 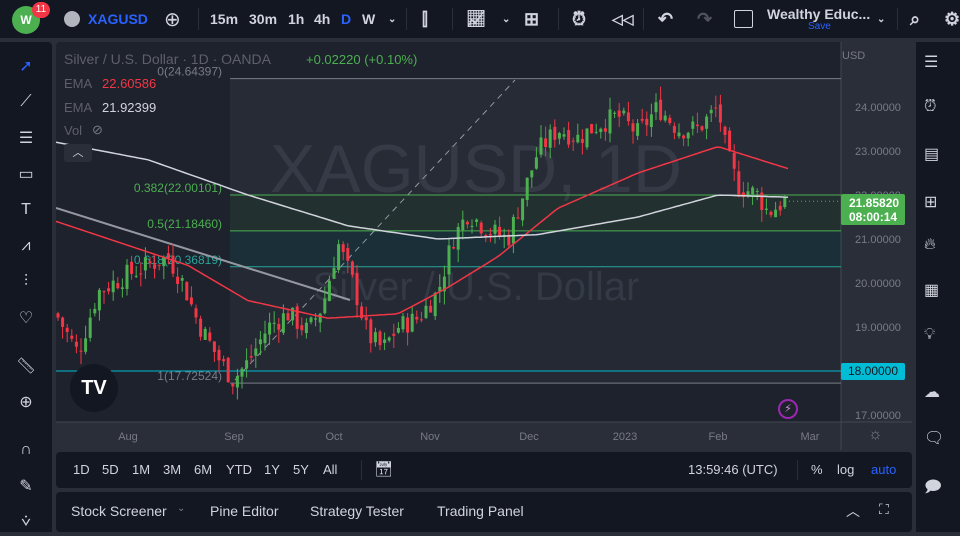 I want to click on tab-strategy-tester: Strategy Tester, so click(x=357, y=511).